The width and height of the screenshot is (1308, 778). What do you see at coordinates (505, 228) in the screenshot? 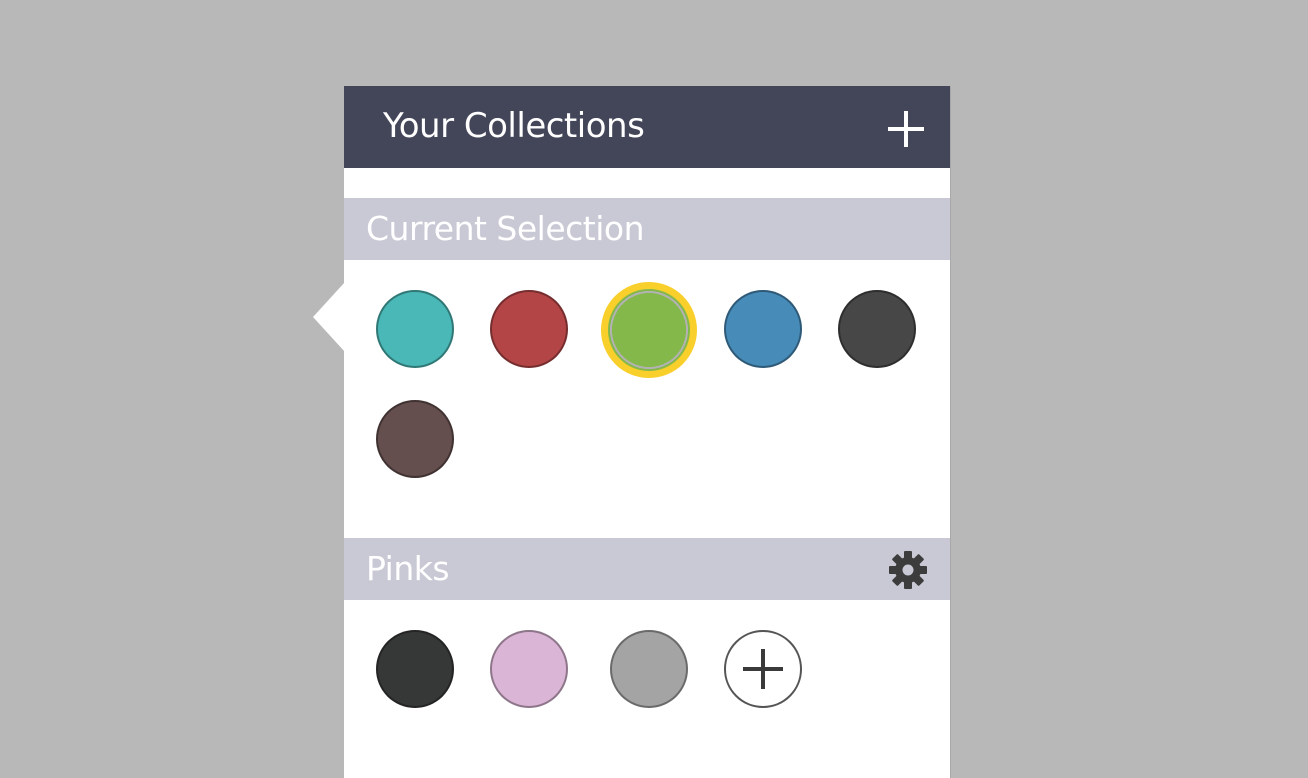
I see `section-title: Current Selection` at bounding box center [505, 228].